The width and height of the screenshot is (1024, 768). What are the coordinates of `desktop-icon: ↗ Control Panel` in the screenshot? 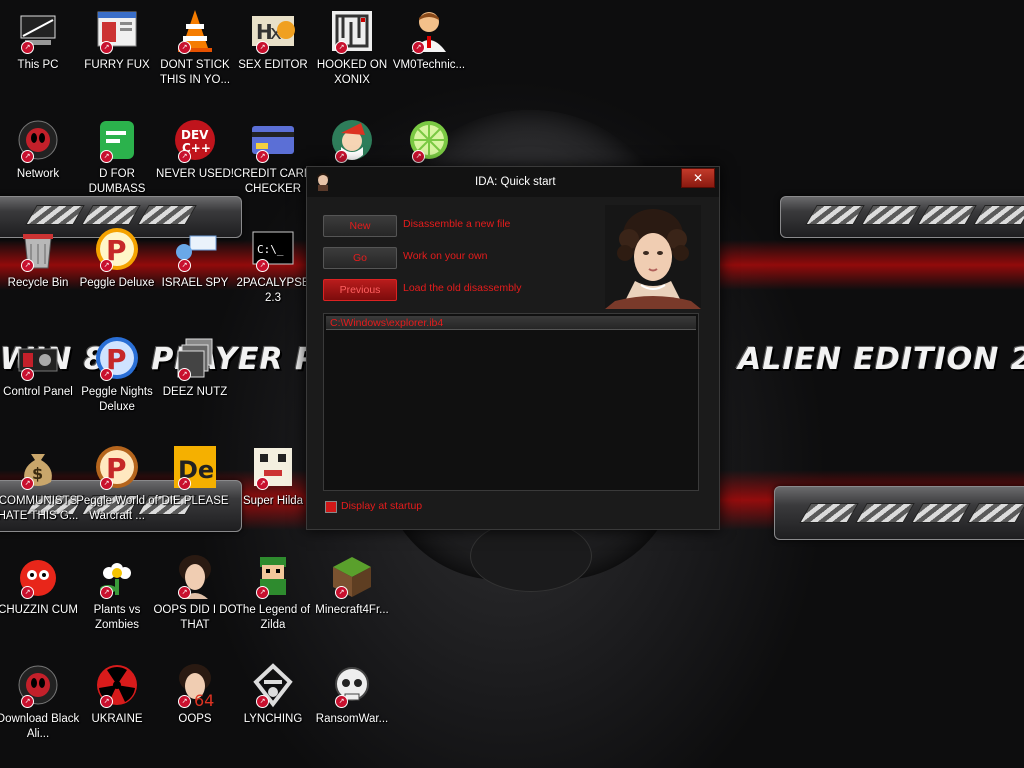 It's located at (38, 367).